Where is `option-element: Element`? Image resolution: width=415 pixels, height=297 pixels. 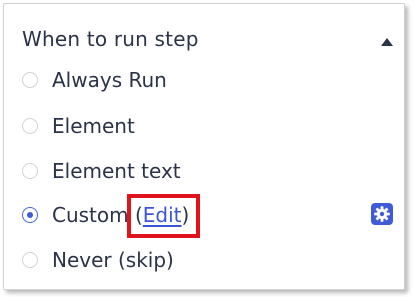
option-element: Element is located at coordinates (207, 126).